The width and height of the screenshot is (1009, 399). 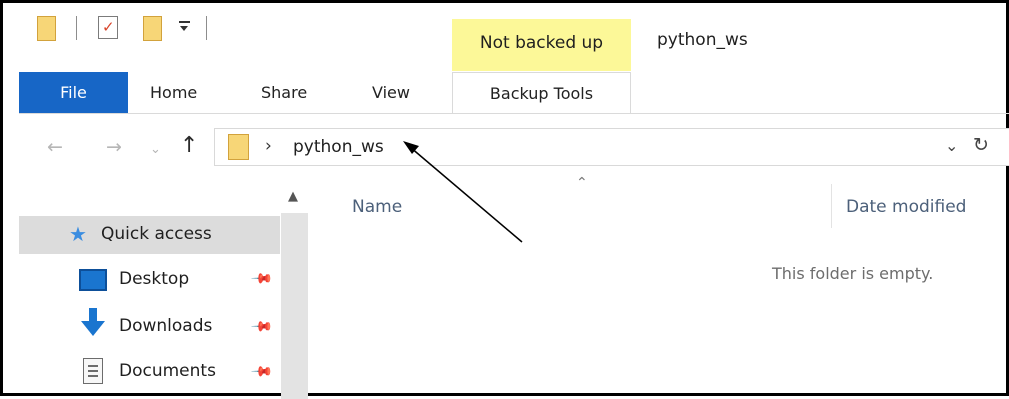 I want to click on annotation-arrow-icon, so click(x=463, y=192).